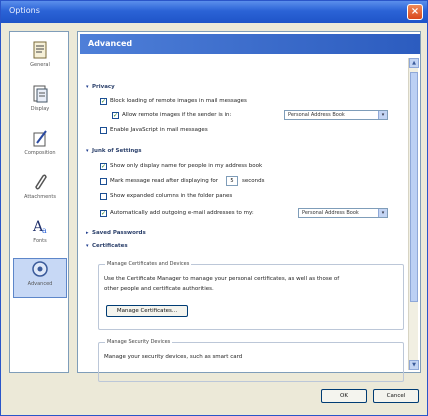 The width and height of the screenshot is (428, 416). What do you see at coordinates (414, 365) in the screenshot?
I see `scroll-down-arrow-icon: ▼` at bounding box center [414, 365].